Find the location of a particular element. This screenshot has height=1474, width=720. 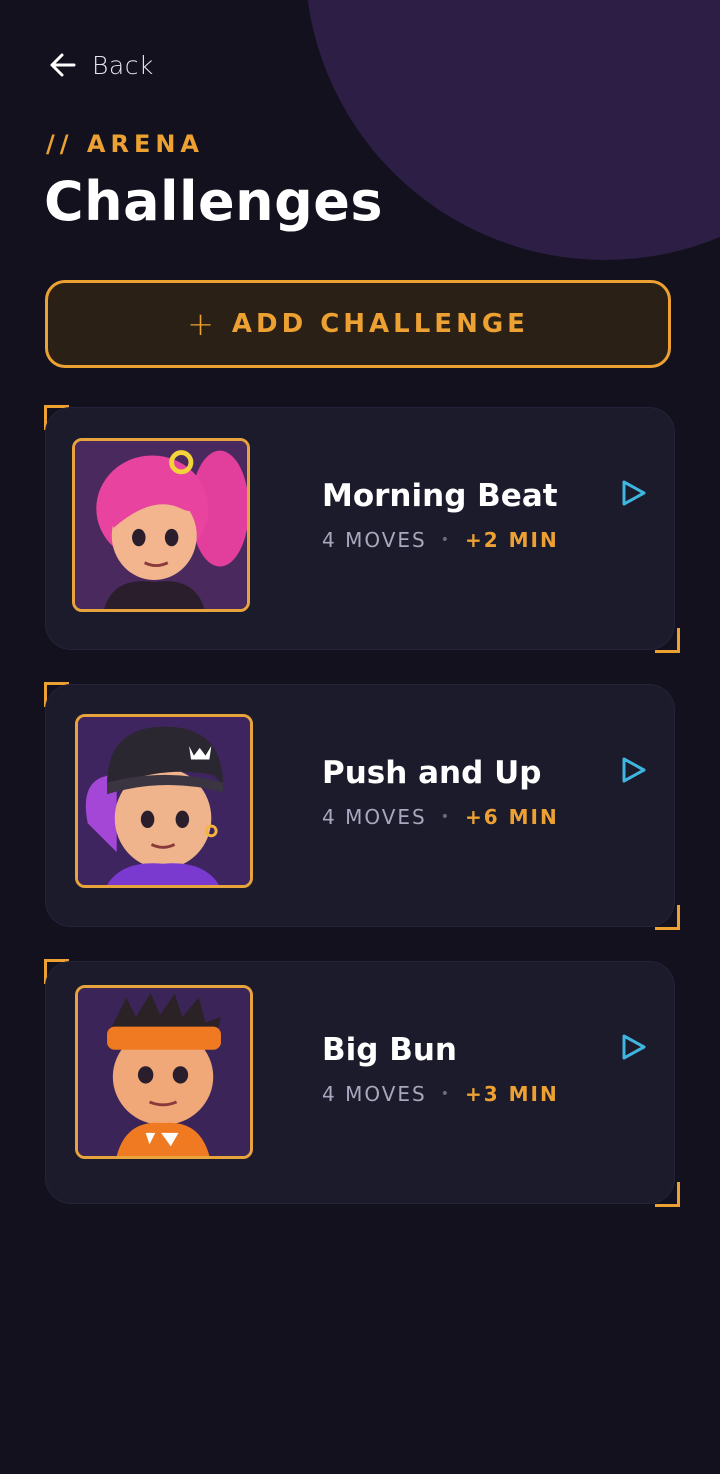

back-button: Back is located at coordinates (101, 65).